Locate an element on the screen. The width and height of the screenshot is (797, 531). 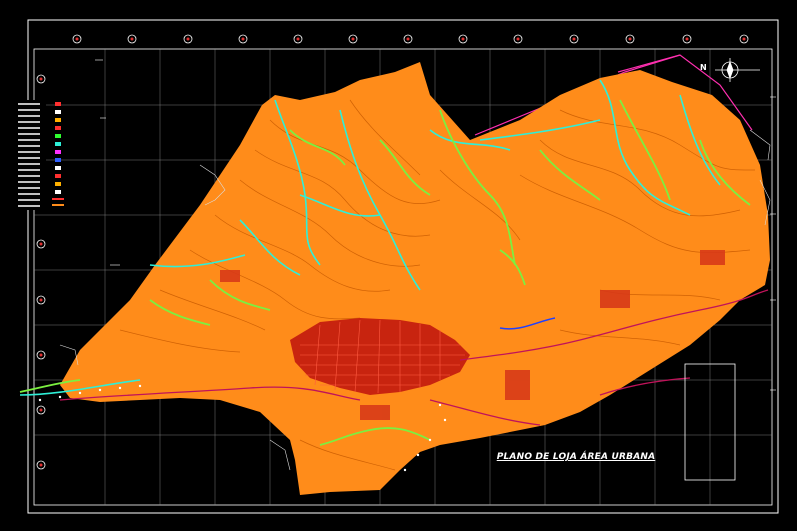
map-title-block: PLANO DE LOJA ÁREA URBANA is located at coordinates (576, 462).